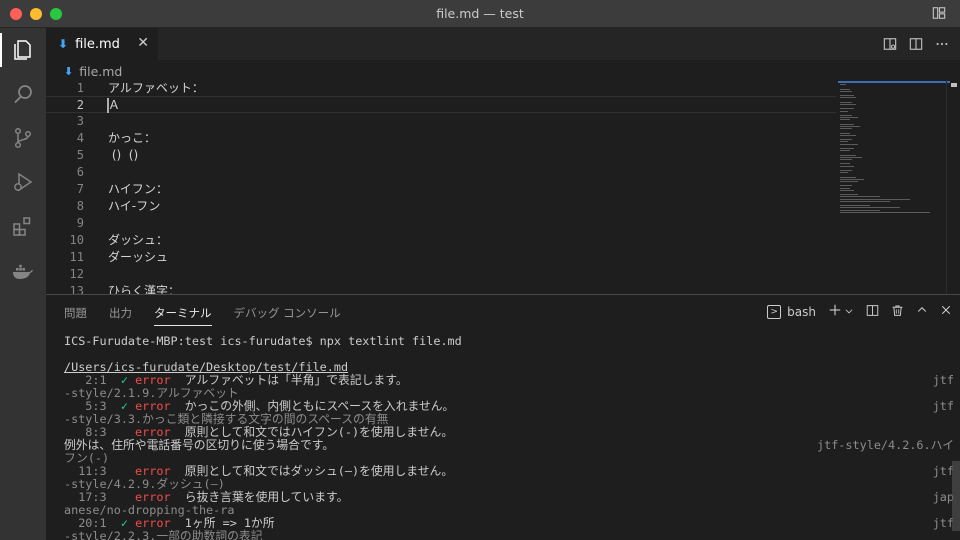  I want to click on editor-line: 8 ハイ-フン, so click(441, 206).